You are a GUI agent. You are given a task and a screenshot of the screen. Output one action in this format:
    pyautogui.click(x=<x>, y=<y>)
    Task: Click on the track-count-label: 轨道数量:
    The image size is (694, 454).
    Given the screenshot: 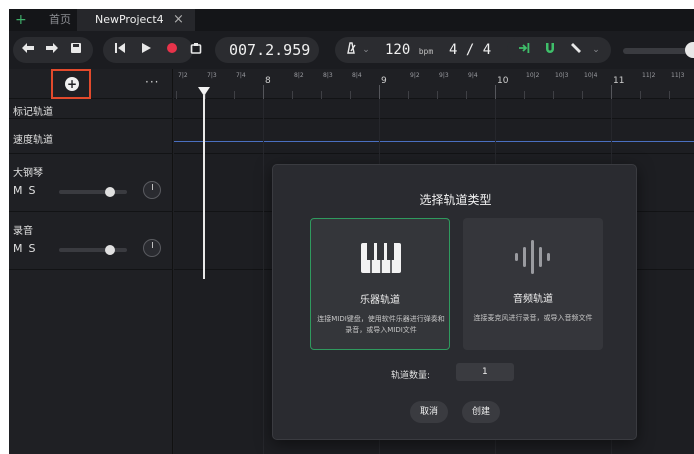 What is the action you would take?
    pyautogui.click(x=411, y=376)
    